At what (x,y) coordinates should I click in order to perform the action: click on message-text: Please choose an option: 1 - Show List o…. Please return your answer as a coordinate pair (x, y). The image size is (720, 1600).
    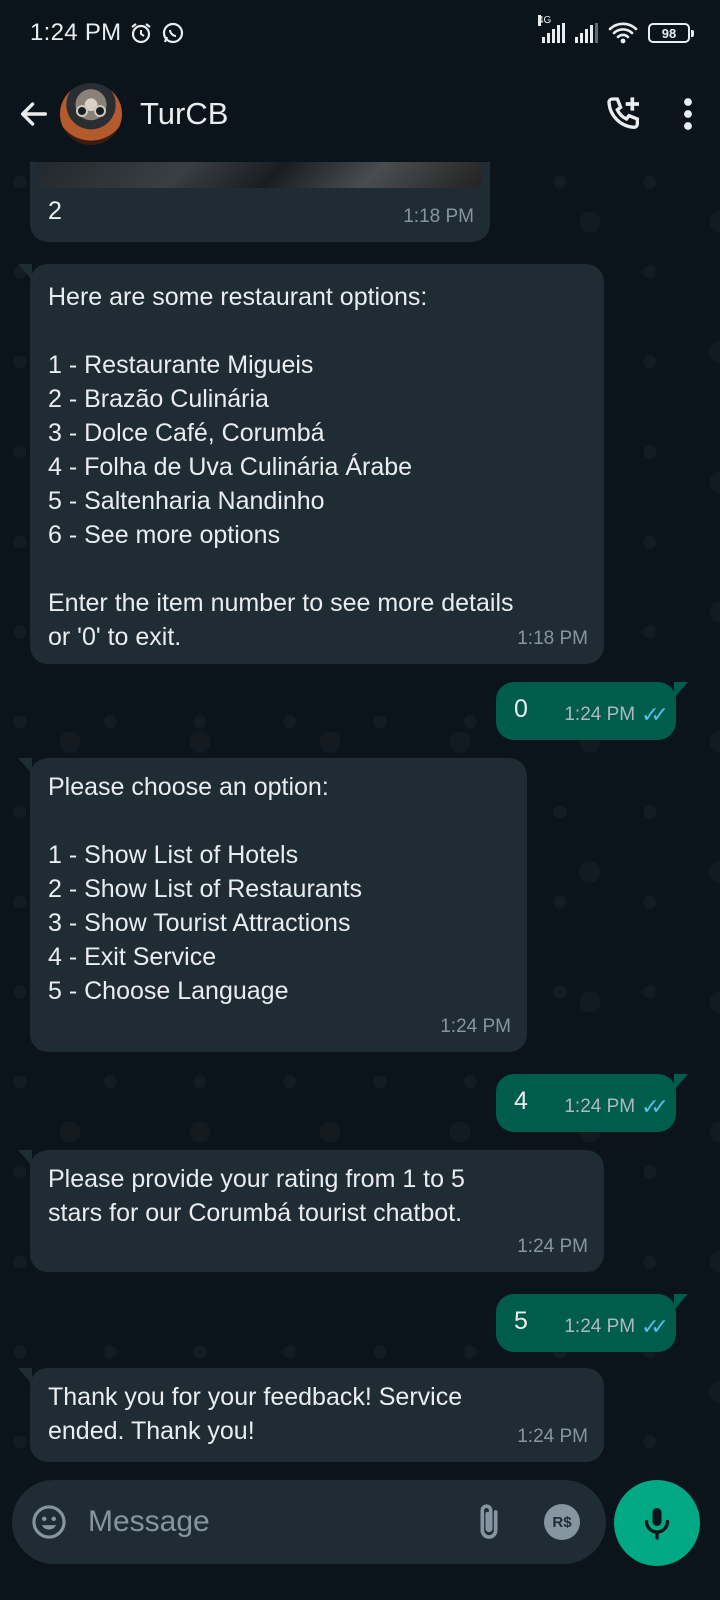
    Looking at the image, I should click on (205, 889).